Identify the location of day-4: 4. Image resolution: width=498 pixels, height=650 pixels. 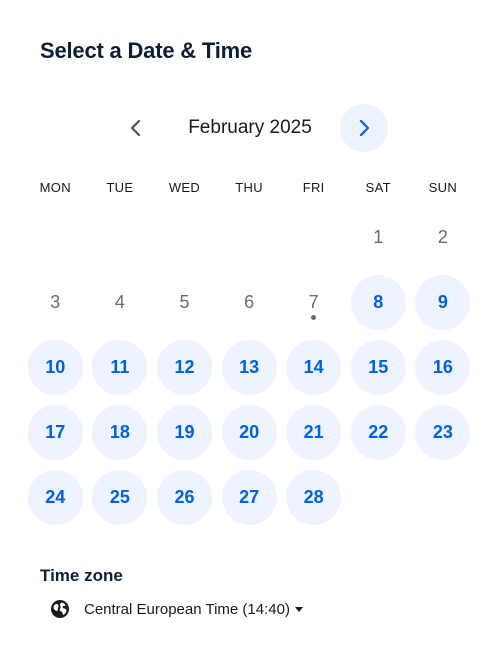
(119, 302).